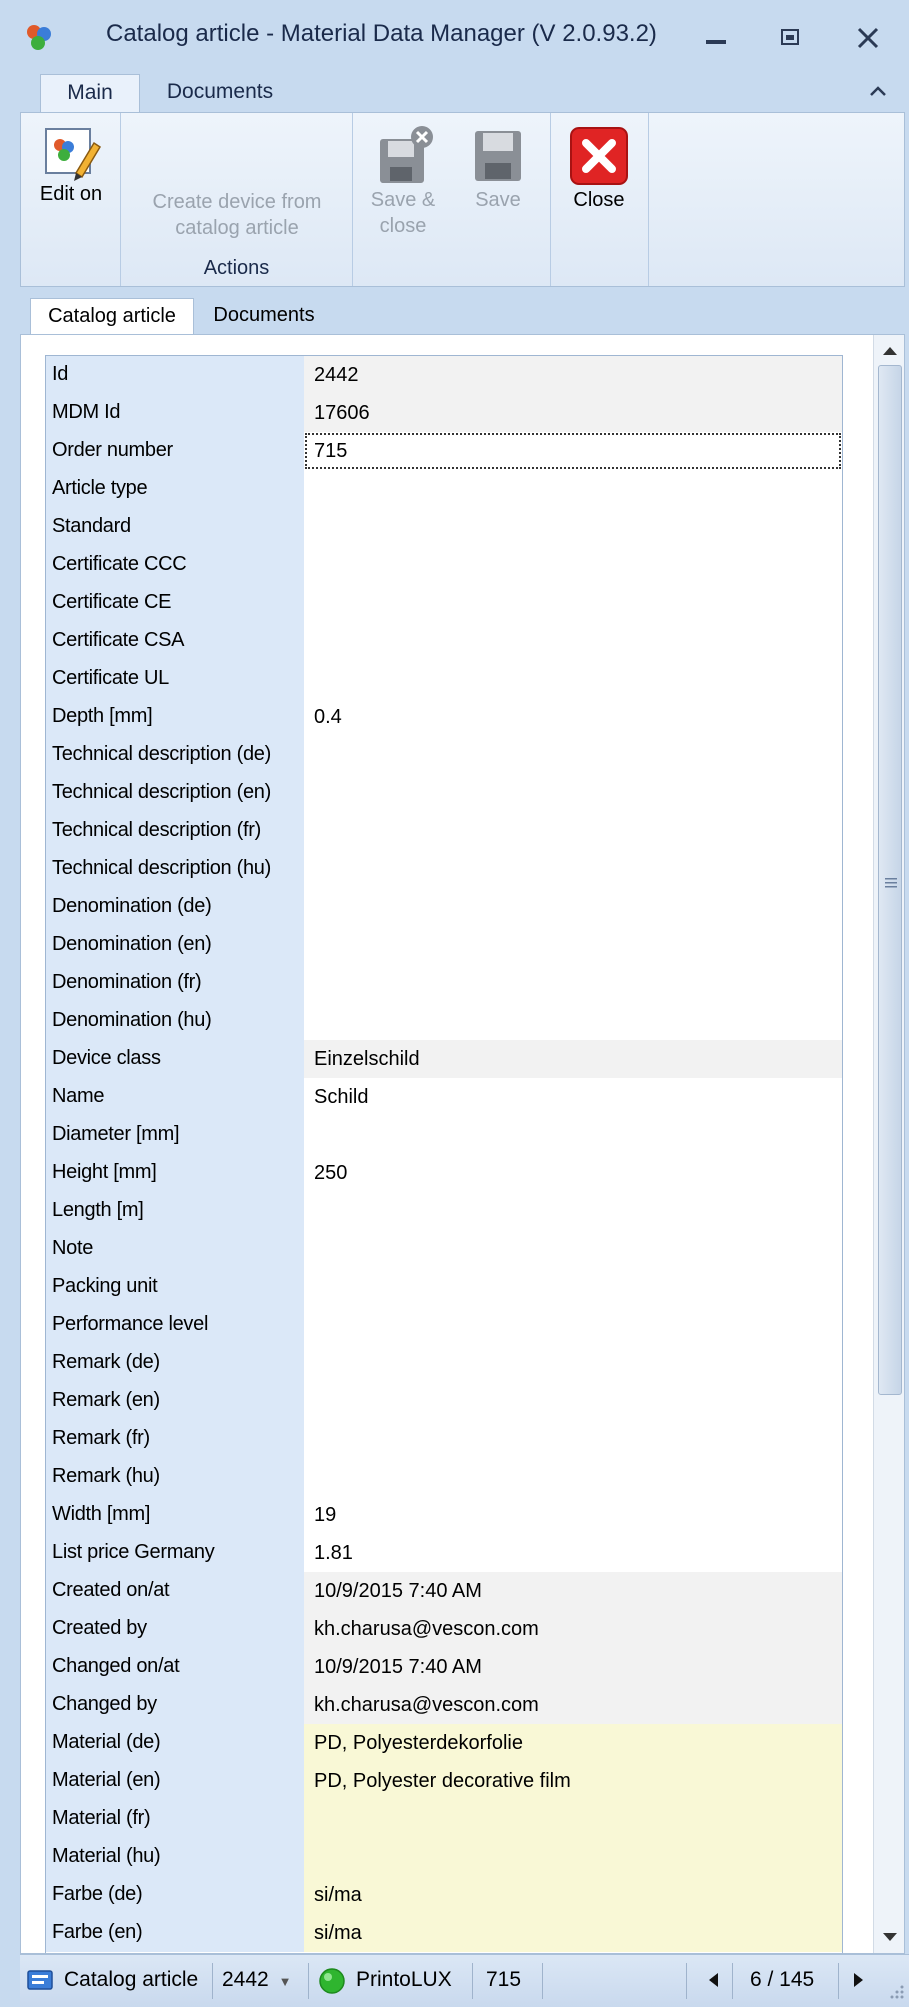  I want to click on property-label: Width [mm], so click(175, 1515).